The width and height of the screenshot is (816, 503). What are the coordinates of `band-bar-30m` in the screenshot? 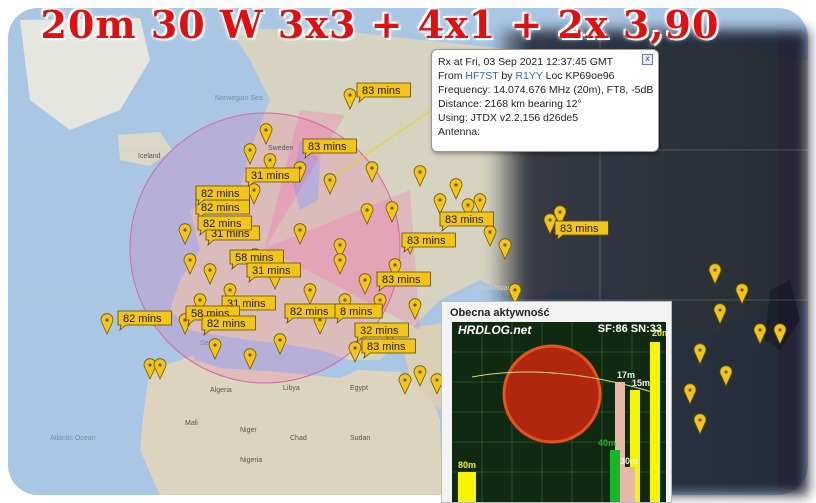 It's located at (630, 484).